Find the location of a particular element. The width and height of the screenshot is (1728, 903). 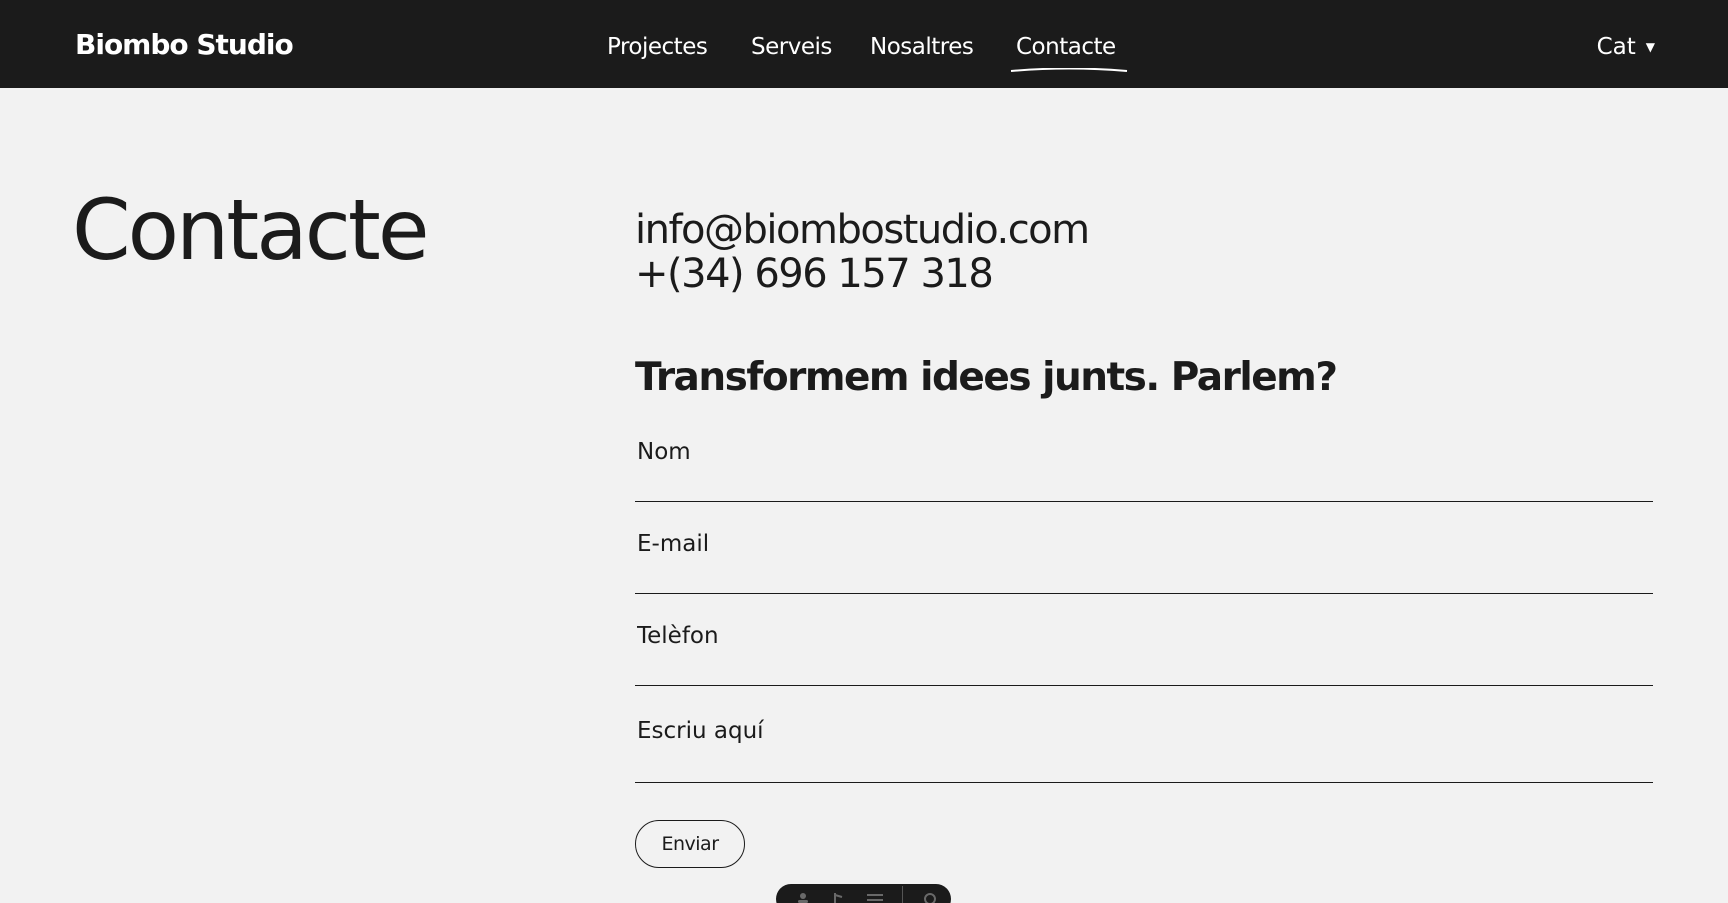

caret-down-icon: ▼ is located at coordinates (1650, 47).